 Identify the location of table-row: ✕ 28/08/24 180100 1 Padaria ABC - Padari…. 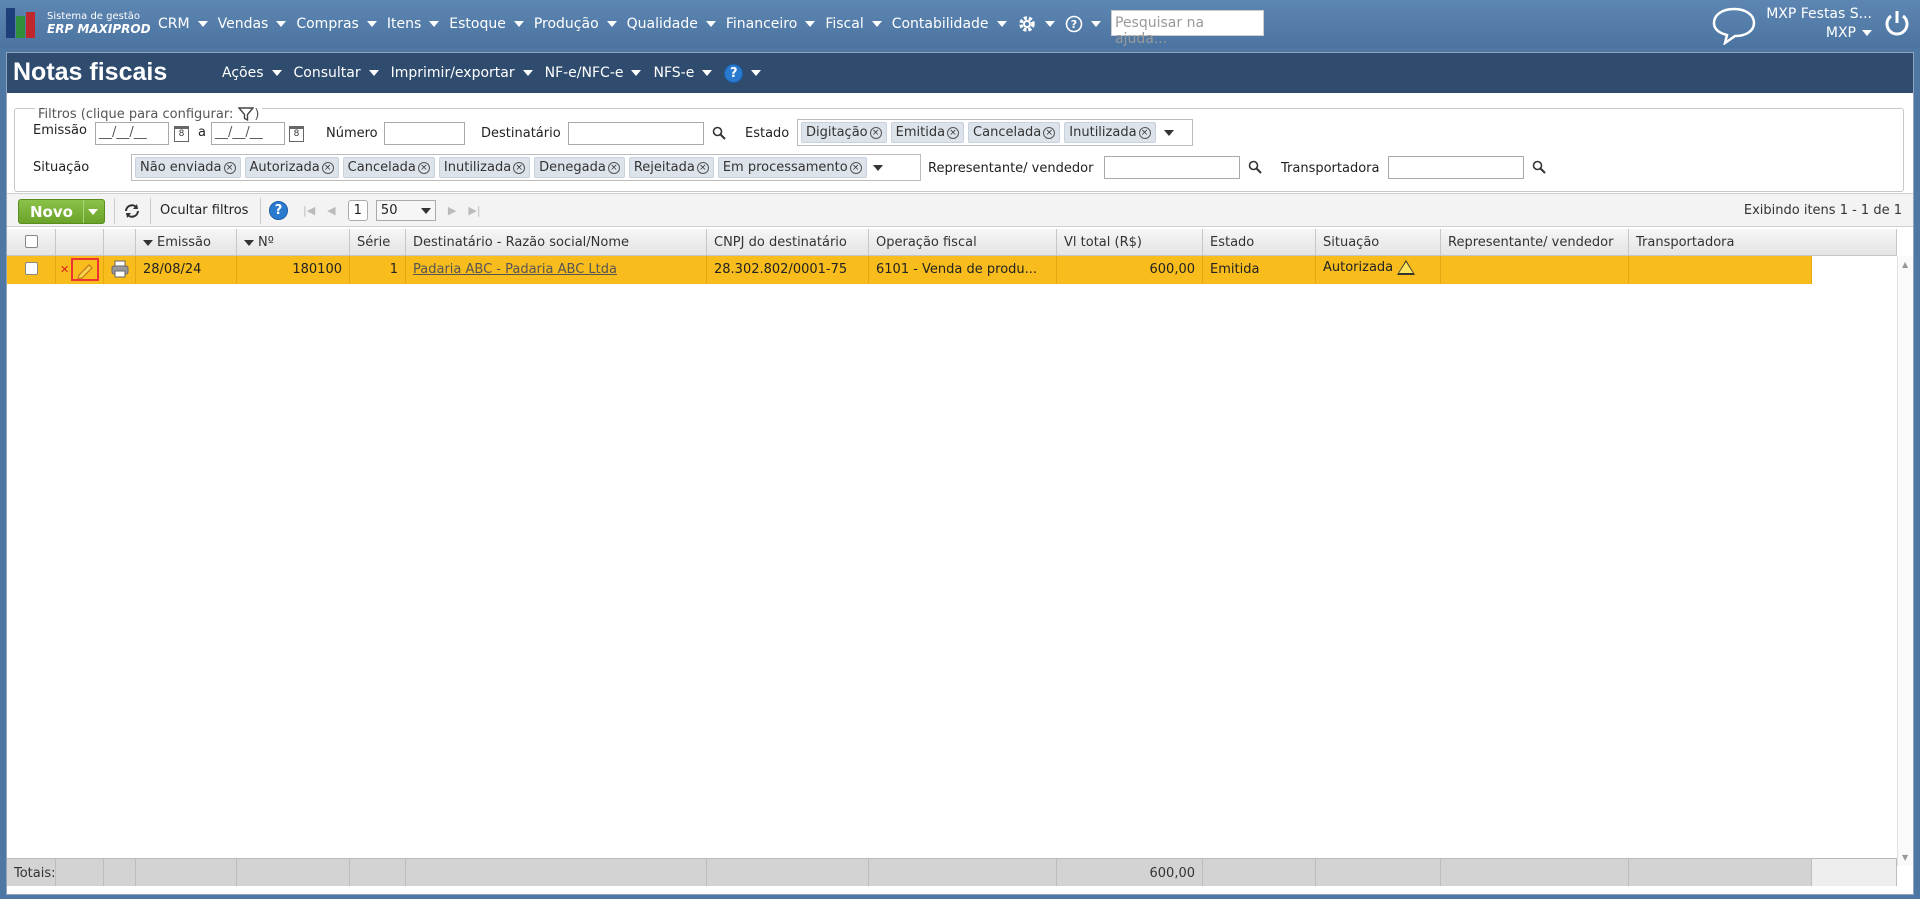
(909, 270).